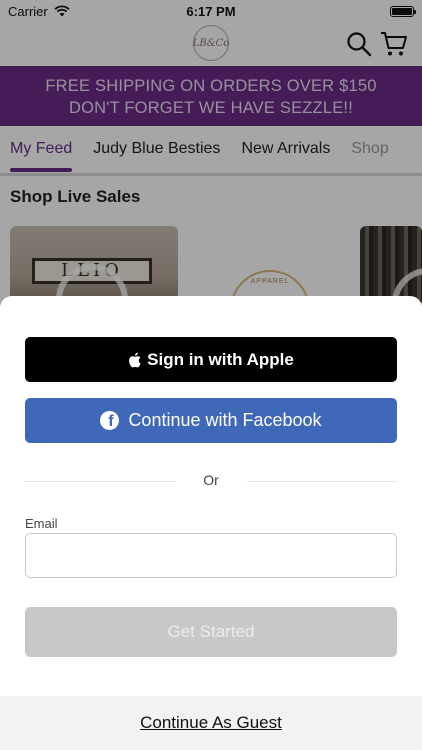 The height and width of the screenshot is (750, 422). Describe the element at coordinates (211, 480) in the screenshot. I see `or-separator: Or` at that location.